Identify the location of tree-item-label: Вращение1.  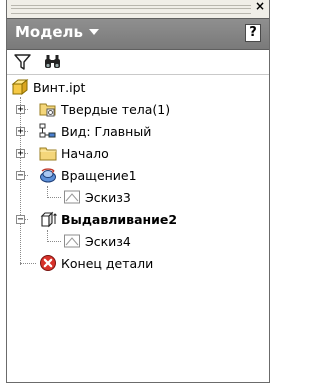
(99, 175).